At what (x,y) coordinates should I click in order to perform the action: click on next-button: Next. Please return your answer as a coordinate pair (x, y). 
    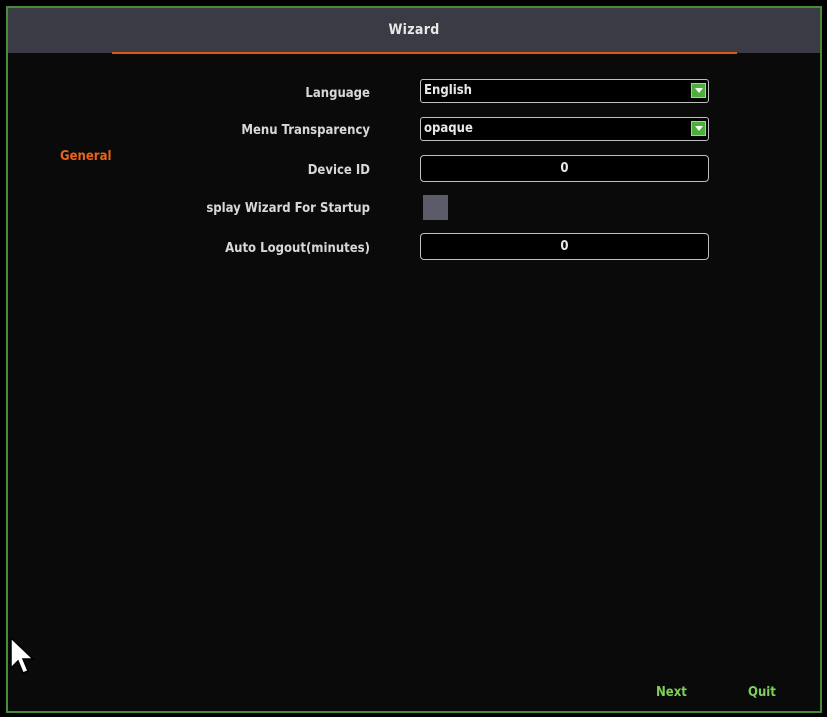
    Looking at the image, I should click on (671, 692).